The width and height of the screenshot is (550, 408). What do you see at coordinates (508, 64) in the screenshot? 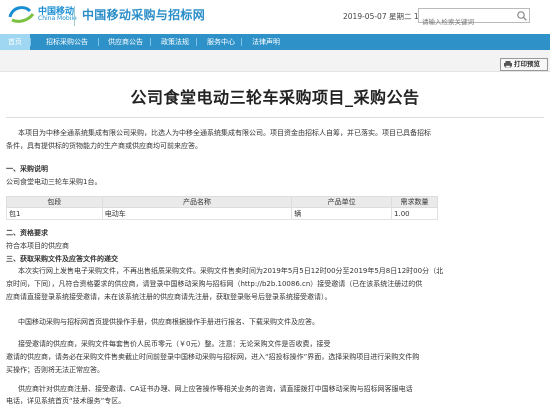
I see `printer-icon` at bounding box center [508, 64].